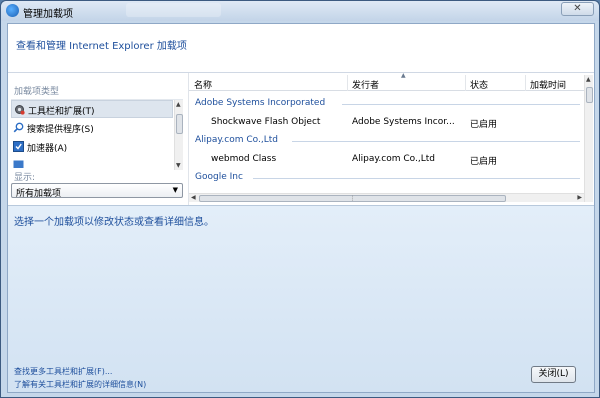 This screenshot has width=600, height=398. Describe the element at coordinates (244, 159) in the screenshot. I see `addon-name: webmod Class` at that location.